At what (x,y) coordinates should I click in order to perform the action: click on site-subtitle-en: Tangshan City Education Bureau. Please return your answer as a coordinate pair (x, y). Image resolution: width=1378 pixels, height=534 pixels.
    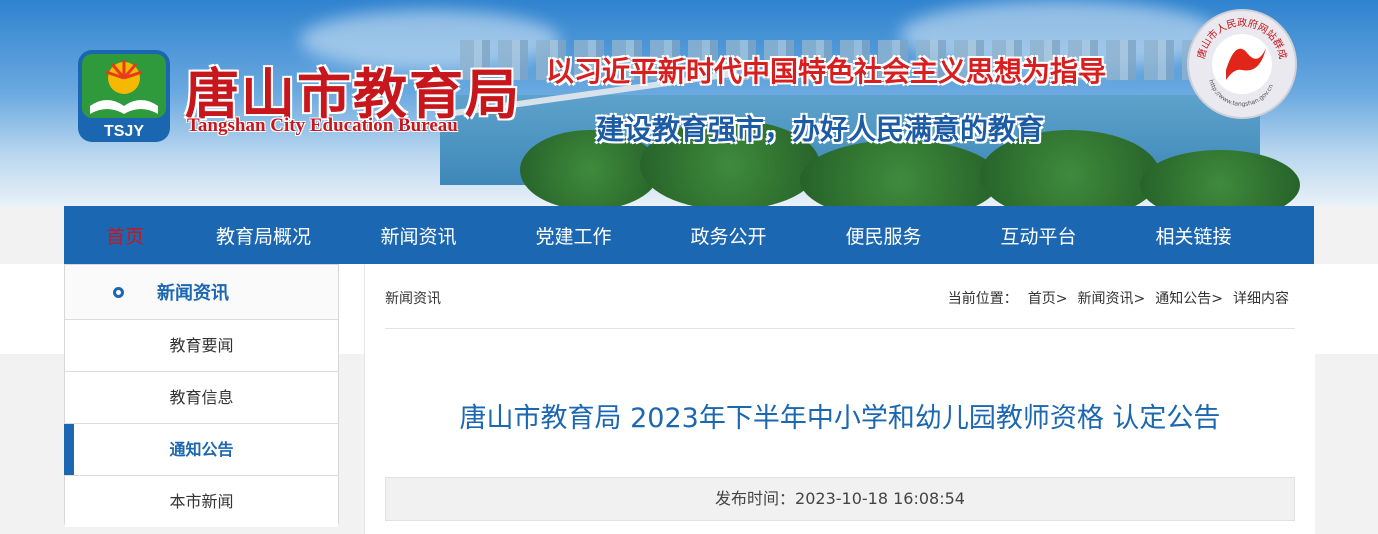
    Looking at the image, I should click on (322, 125).